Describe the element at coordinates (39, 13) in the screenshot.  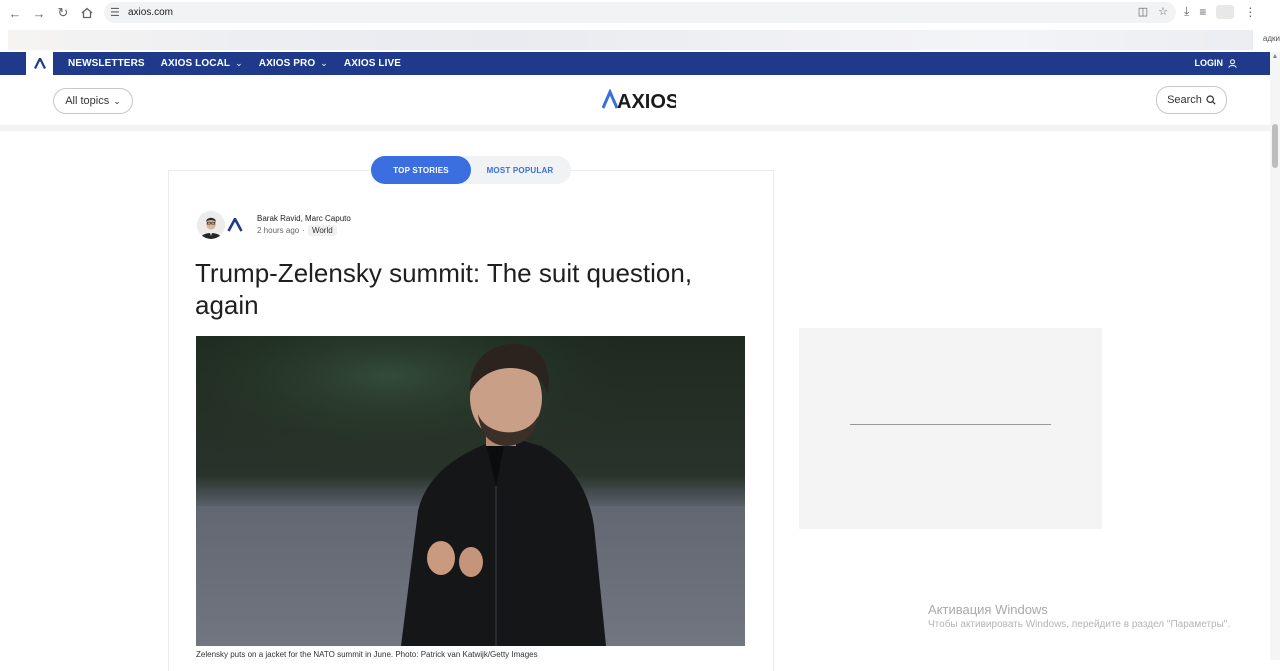
I see `forward-icon: →` at that location.